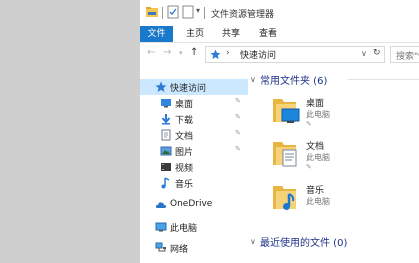  What do you see at coordinates (293, 79) in the screenshot?
I see `frequent-folders-header: 常用文件夹 (6)` at bounding box center [293, 79].